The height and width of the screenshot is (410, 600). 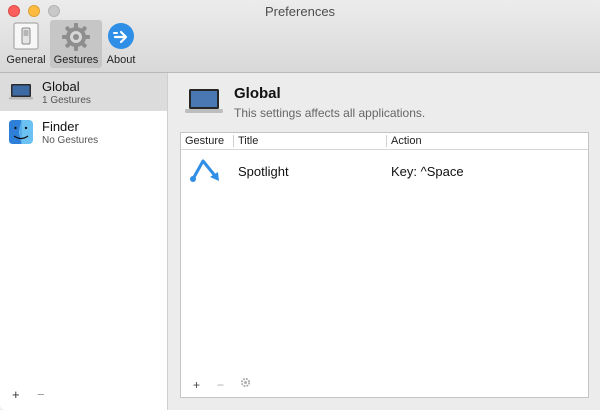 I want to click on finder-icon, so click(x=21, y=133).